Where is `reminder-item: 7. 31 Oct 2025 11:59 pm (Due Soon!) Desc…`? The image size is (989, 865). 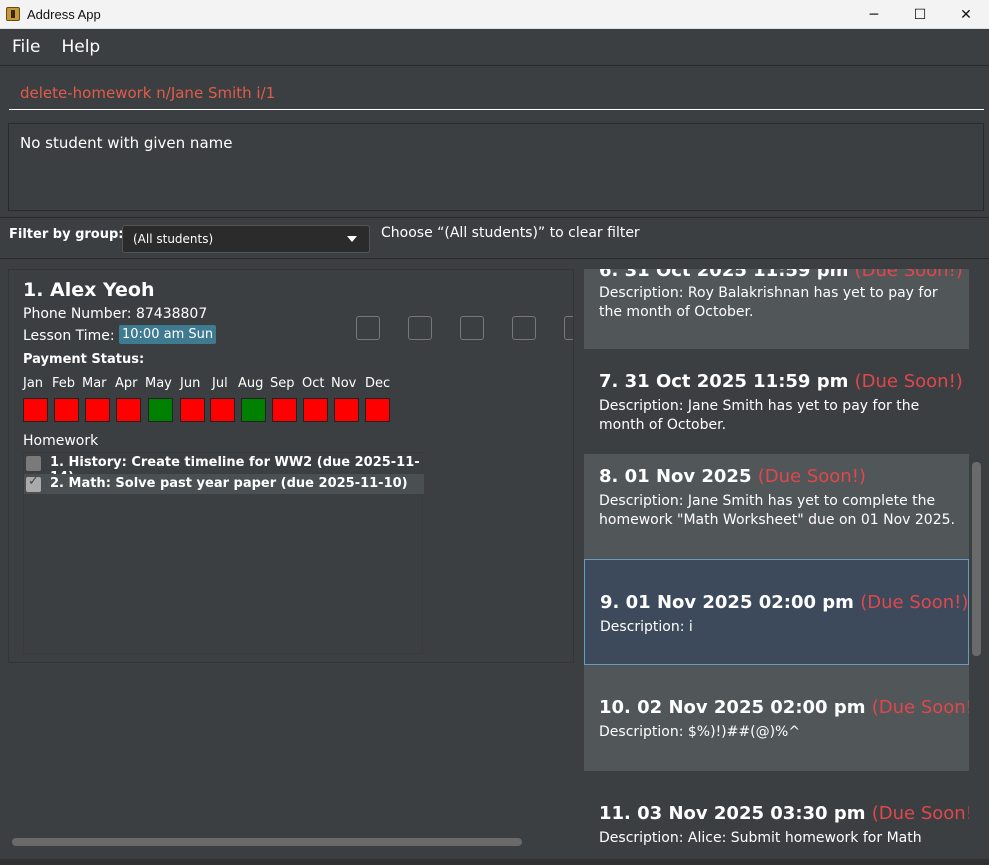 reminder-item: 7. 31 Oct 2025 11:59 pm (Due Soon!) Desc… is located at coordinates (776, 401).